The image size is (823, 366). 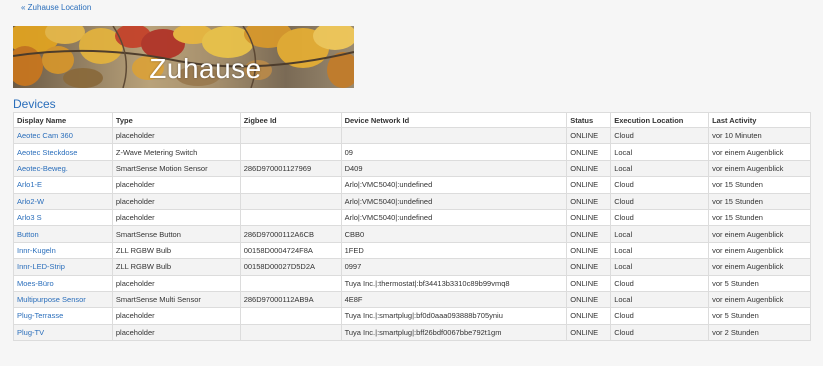 I want to click on device-name-cell: Plug-Terrasse, so click(x=63, y=316).